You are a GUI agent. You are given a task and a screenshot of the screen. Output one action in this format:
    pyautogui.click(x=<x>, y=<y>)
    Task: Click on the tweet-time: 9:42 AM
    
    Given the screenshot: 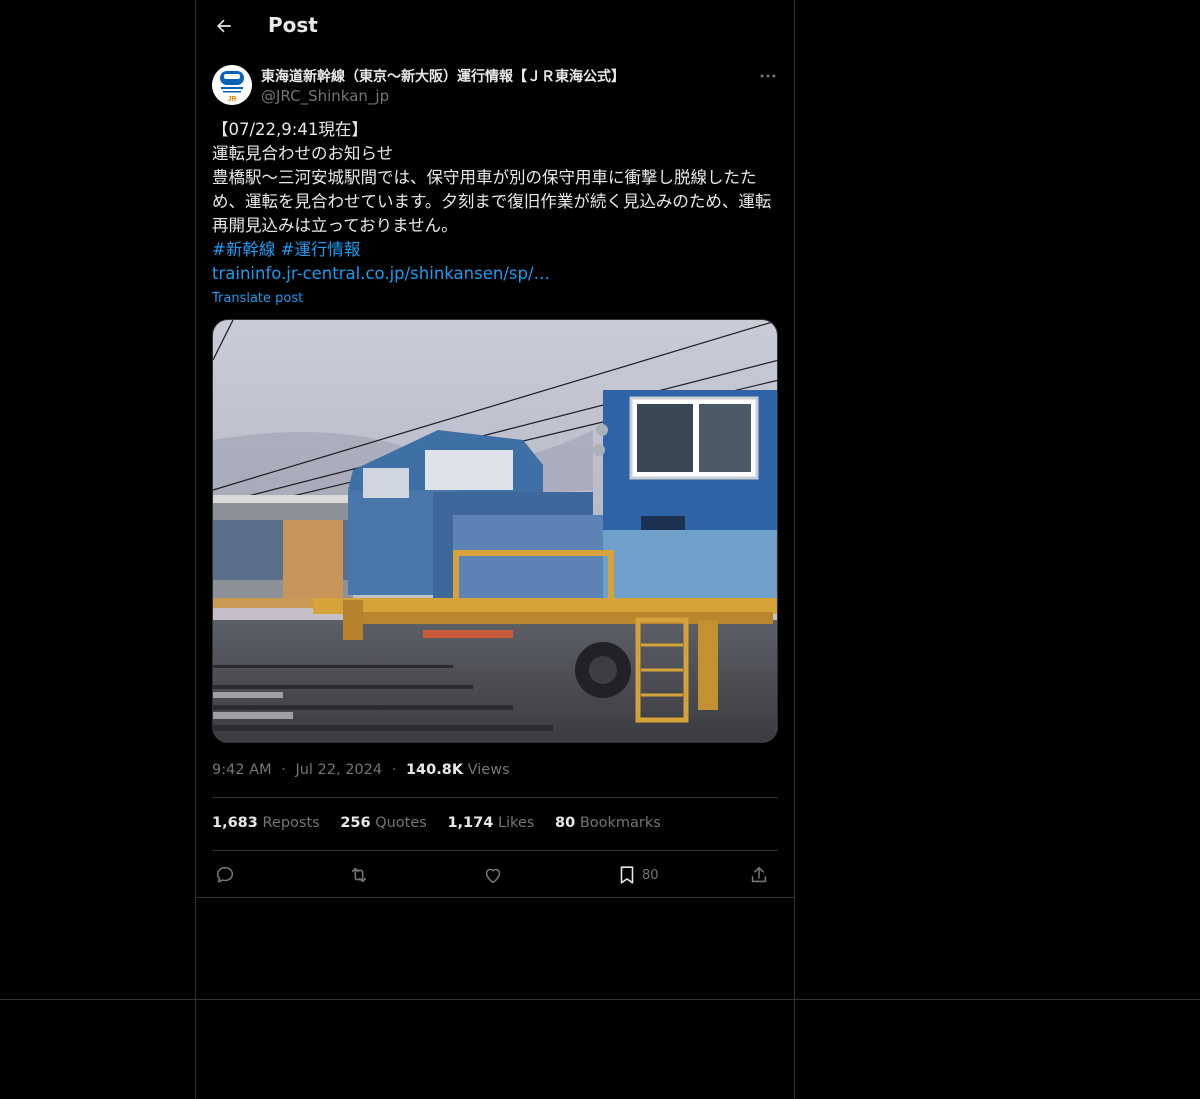 What is the action you would take?
    pyautogui.click(x=242, y=770)
    